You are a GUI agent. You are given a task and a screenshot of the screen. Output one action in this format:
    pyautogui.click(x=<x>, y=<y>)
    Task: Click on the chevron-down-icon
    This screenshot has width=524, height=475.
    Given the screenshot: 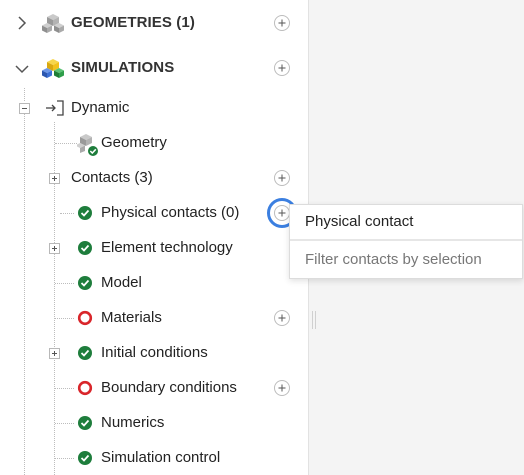 What is the action you would take?
    pyautogui.click(x=22, y=69)
    